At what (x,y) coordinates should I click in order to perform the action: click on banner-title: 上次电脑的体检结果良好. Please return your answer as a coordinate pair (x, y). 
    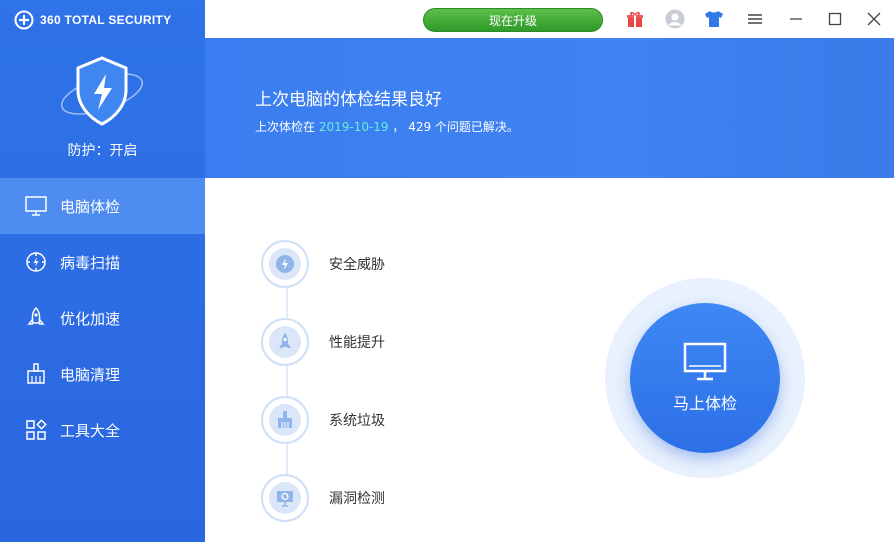
    Looking at the image, I should click on (348, 100).